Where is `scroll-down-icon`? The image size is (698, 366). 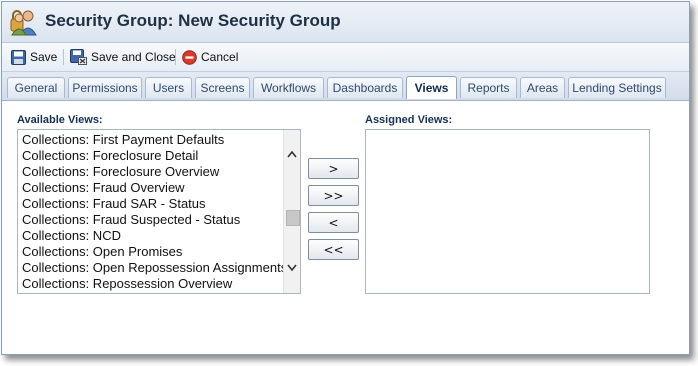 scroll-down-icon is located at coordinates (292, 268).